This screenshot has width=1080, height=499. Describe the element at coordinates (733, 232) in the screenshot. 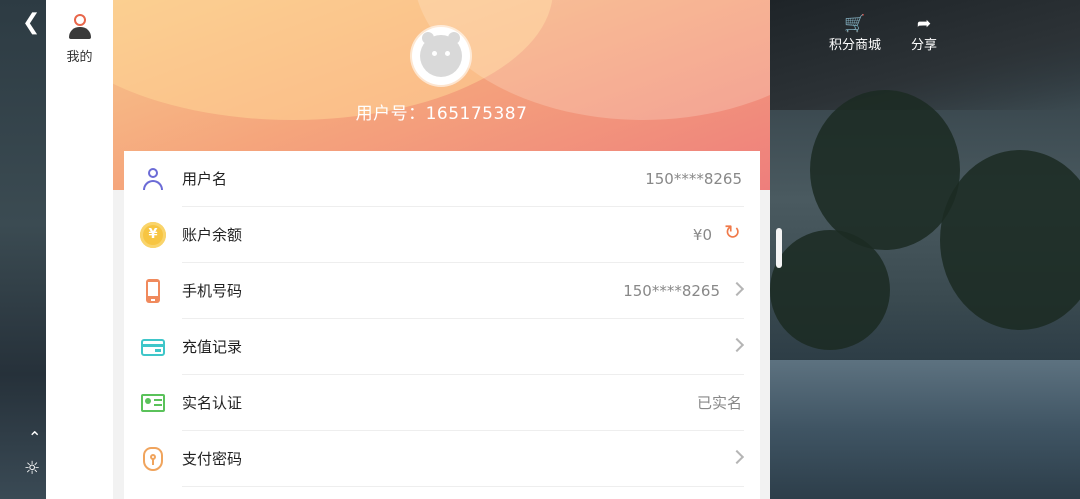

I see `refresh-icon: ↻` at that location.